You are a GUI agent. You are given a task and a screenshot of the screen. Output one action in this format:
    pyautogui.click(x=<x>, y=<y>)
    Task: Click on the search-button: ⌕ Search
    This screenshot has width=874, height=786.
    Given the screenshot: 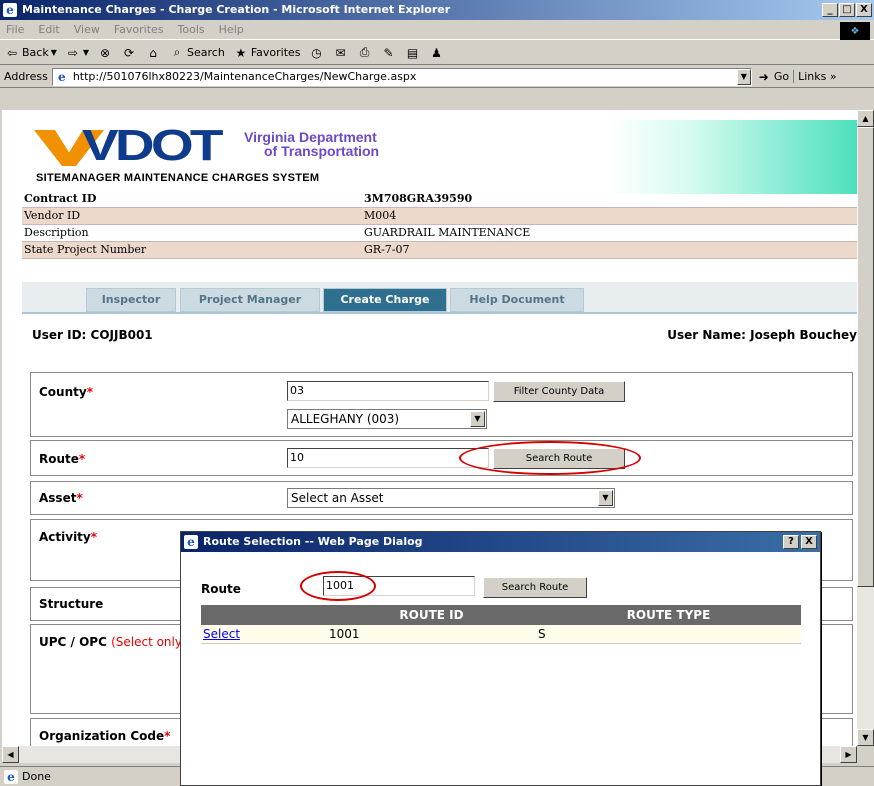 What is the action you would take?
    pyautogui.click(x=197, y=53)
    